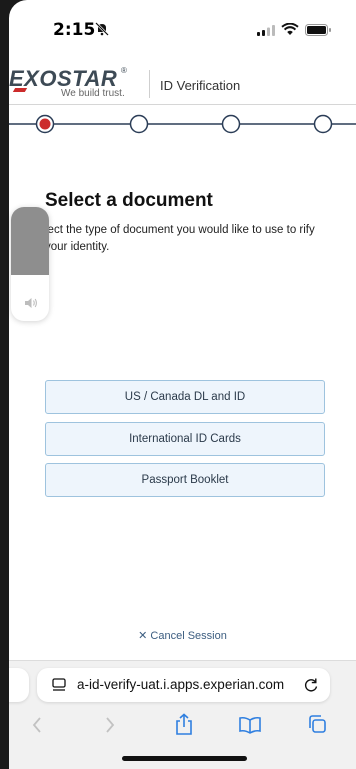  Describe the element at coordinates (185, 480) in the screenshot. I see `option-passport-booklet: Passport Booklet` at that location.